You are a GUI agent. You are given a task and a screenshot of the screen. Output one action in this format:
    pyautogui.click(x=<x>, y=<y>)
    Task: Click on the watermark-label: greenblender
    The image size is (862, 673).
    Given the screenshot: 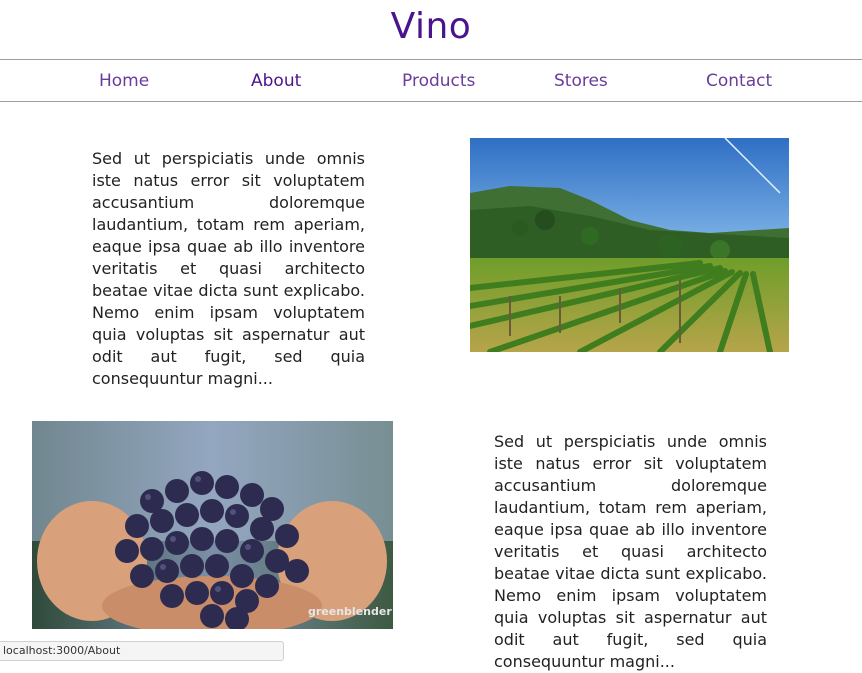 What is the action you would take?
    pyautogui.click(x=350, y=611)
    